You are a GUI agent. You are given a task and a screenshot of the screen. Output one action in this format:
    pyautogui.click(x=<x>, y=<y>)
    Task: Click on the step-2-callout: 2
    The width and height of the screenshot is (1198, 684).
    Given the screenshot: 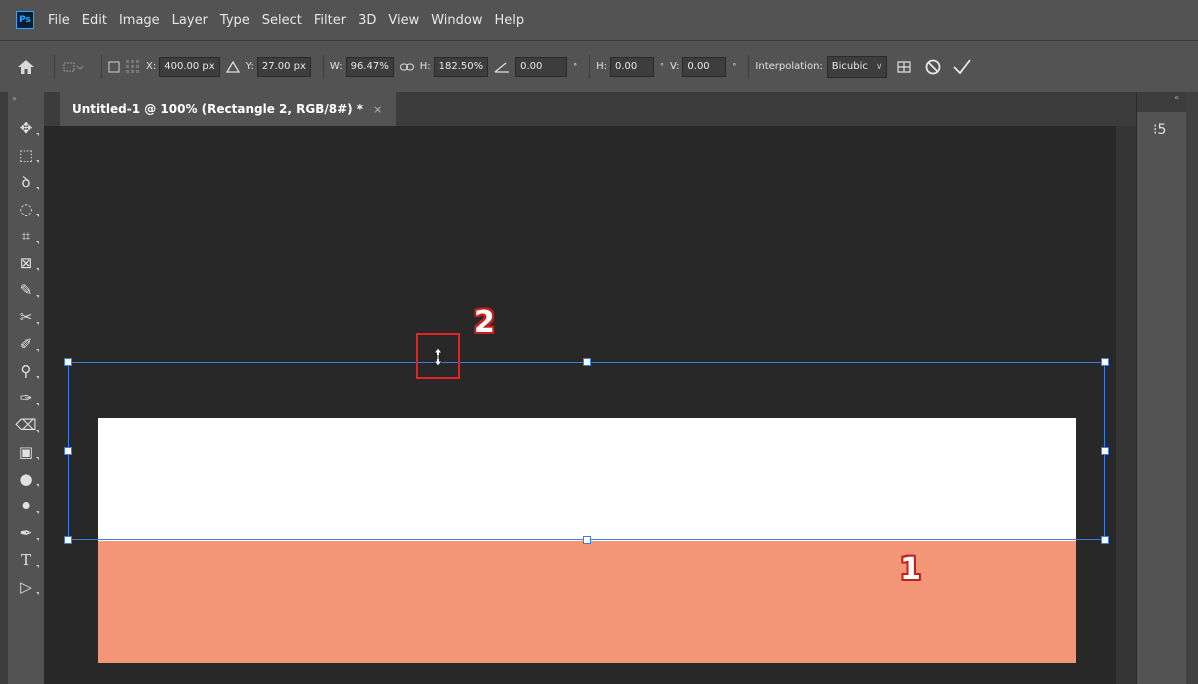 What is the action you would take?
    pyautogui.click(x=484, y=322)
    